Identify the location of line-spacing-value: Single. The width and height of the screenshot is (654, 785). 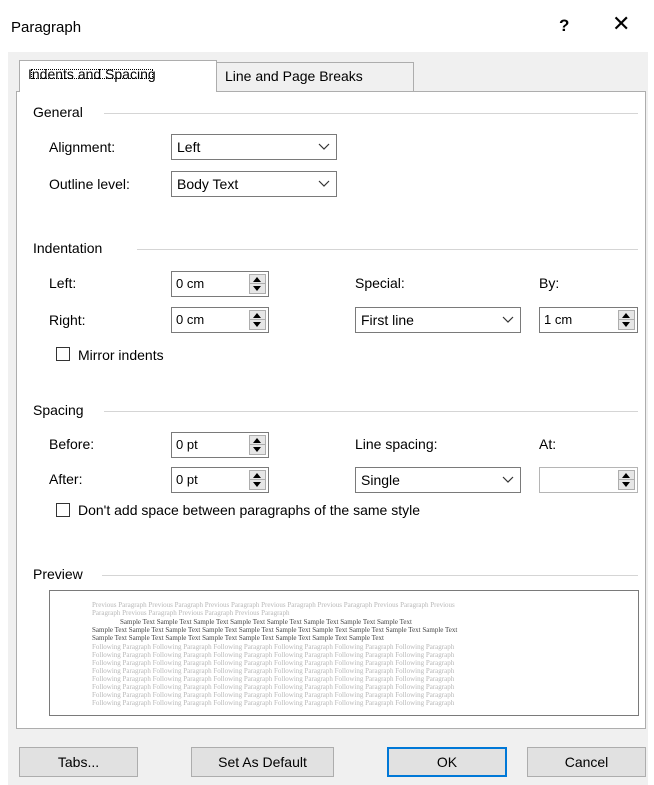
(380, 480).